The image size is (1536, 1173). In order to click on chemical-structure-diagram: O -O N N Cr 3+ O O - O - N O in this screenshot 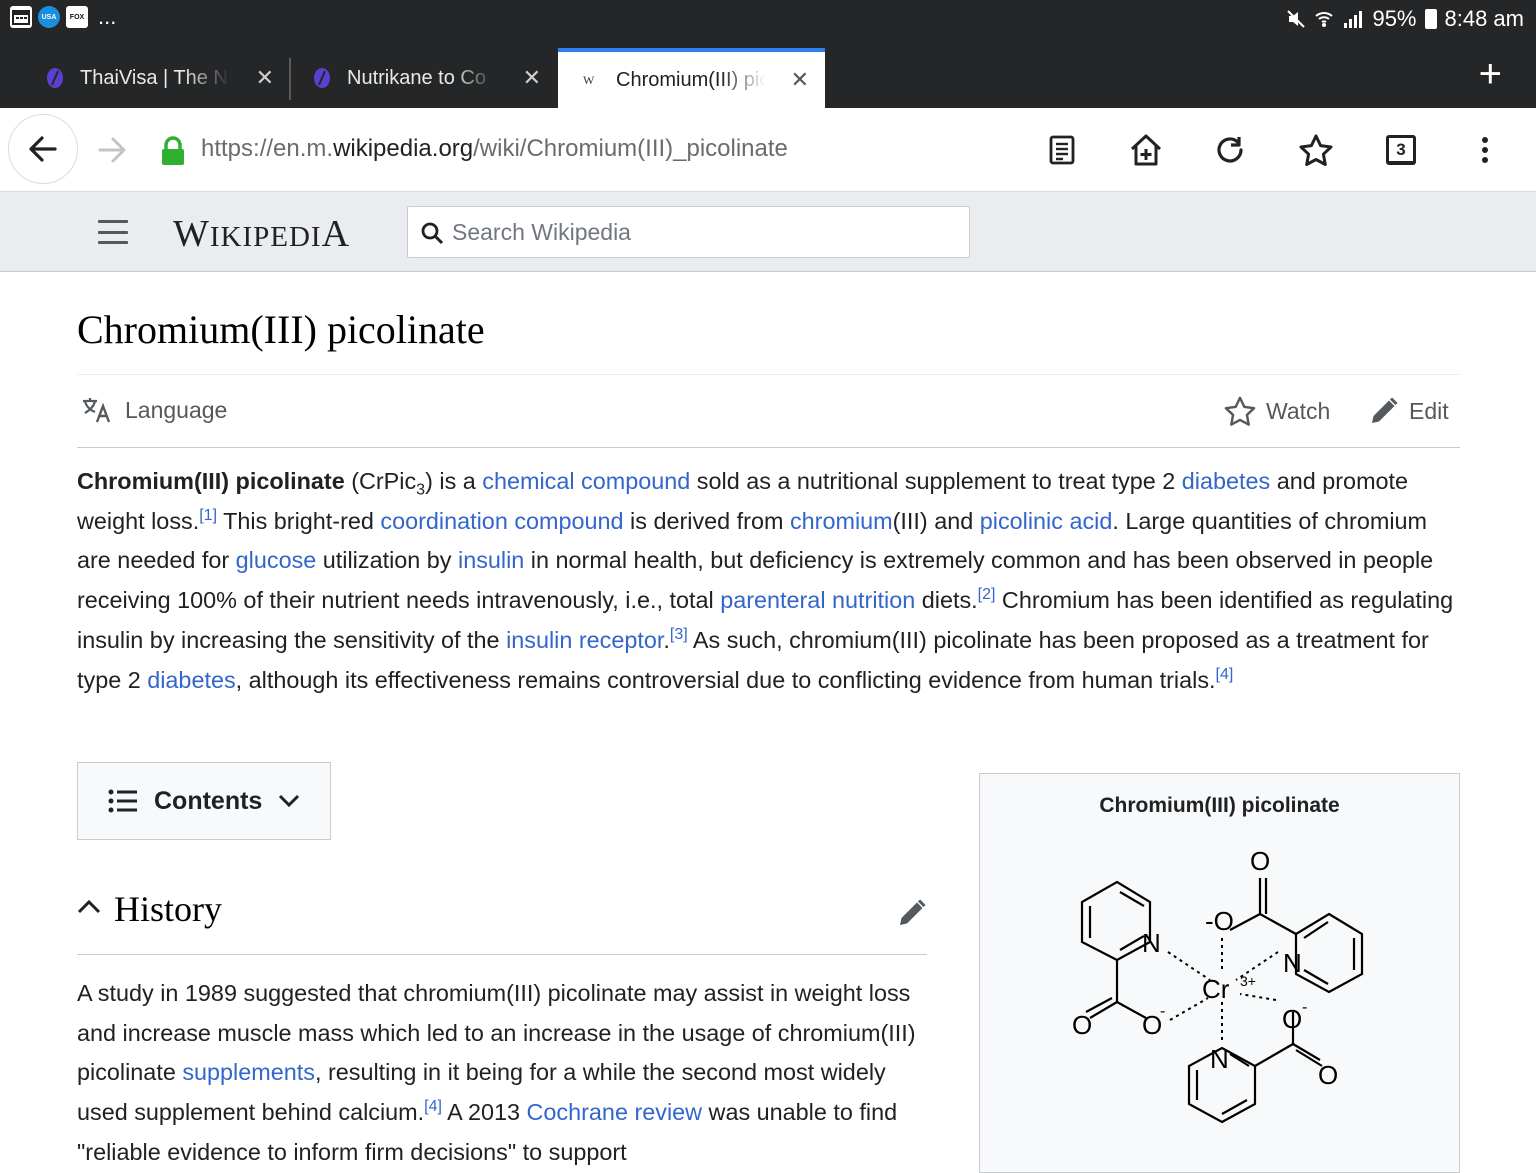, I will do `click(1220, 992)`.